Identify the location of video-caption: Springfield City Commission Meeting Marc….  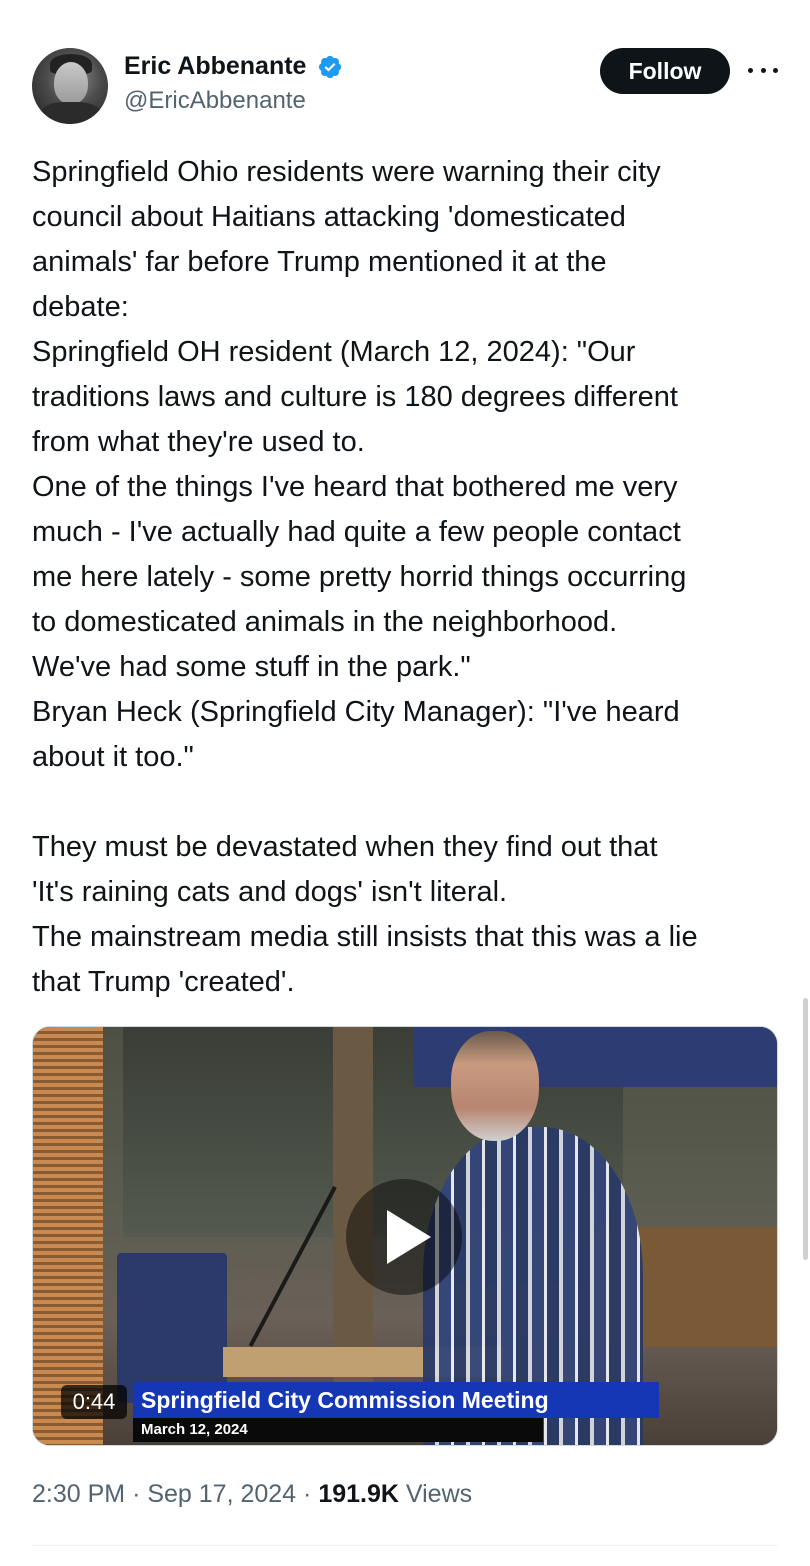
(361, 1412).